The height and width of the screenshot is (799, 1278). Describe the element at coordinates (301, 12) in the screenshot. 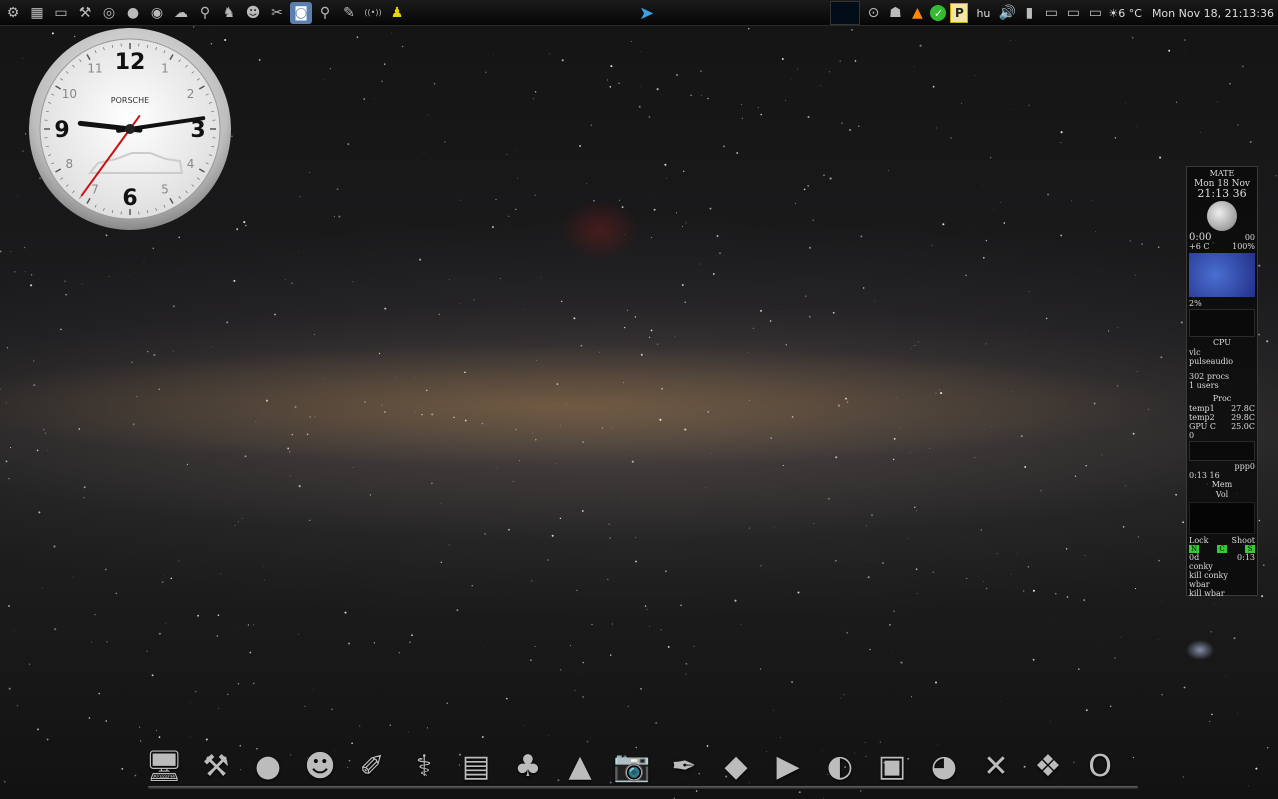

I see `webcam-icon: ◙` at that location.